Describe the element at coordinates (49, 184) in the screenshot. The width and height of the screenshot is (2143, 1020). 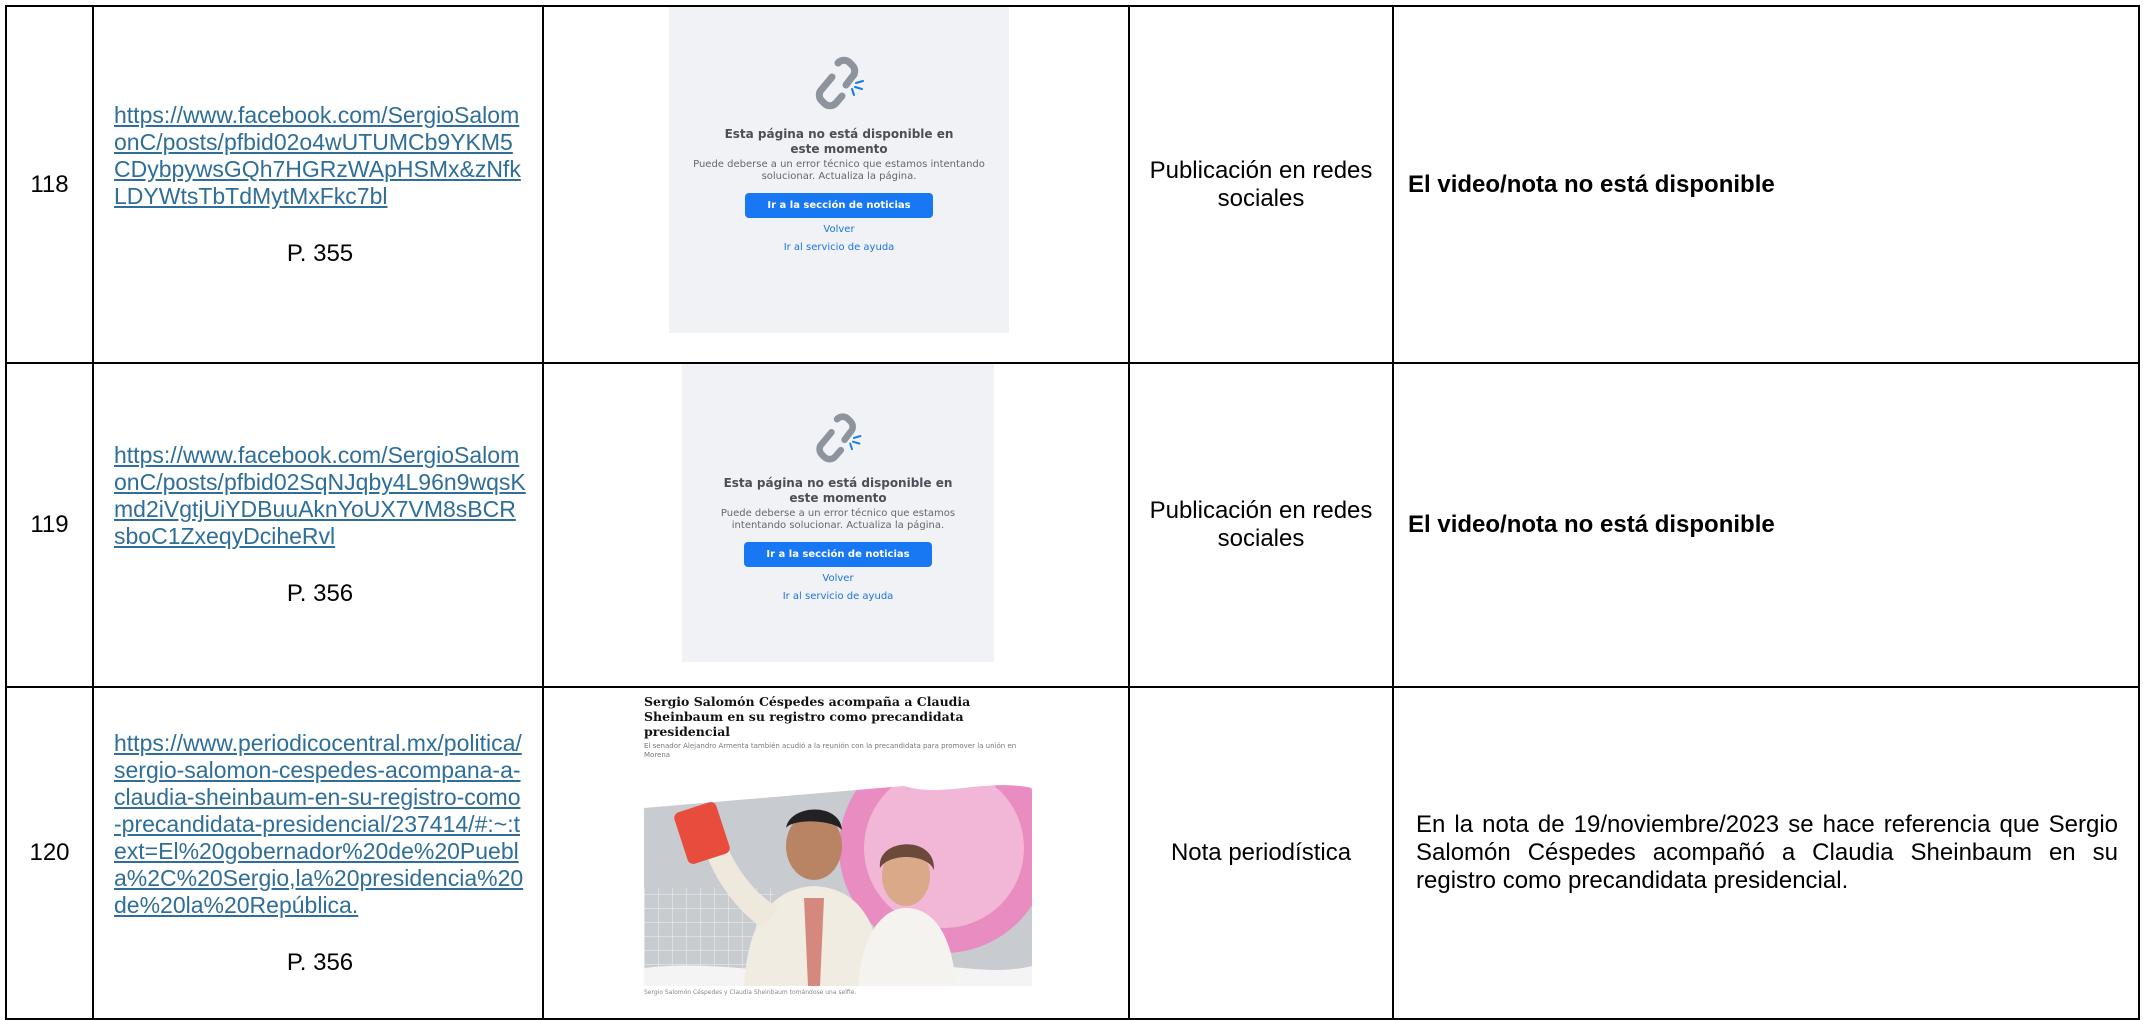
I see `row-number: 118` at that location.